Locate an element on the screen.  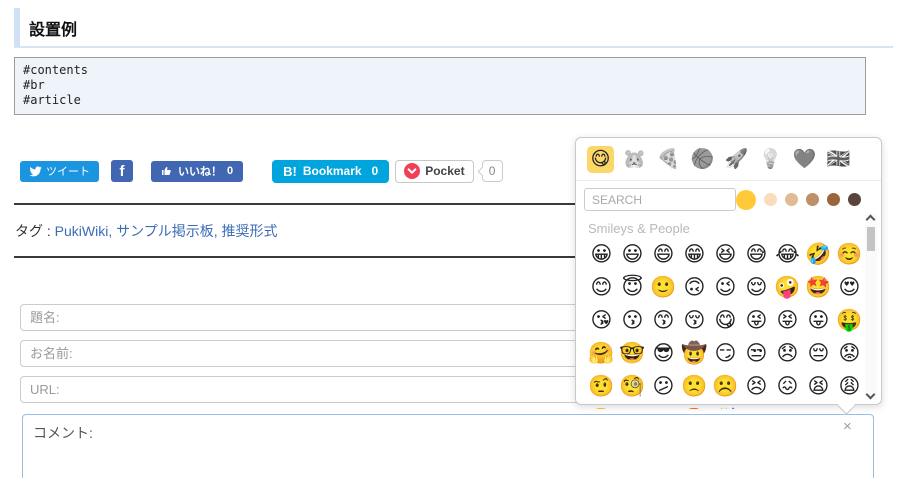
tags-list: PukiWikiサンプル掲示板推奨形式 is located at coordinates (166, 231).